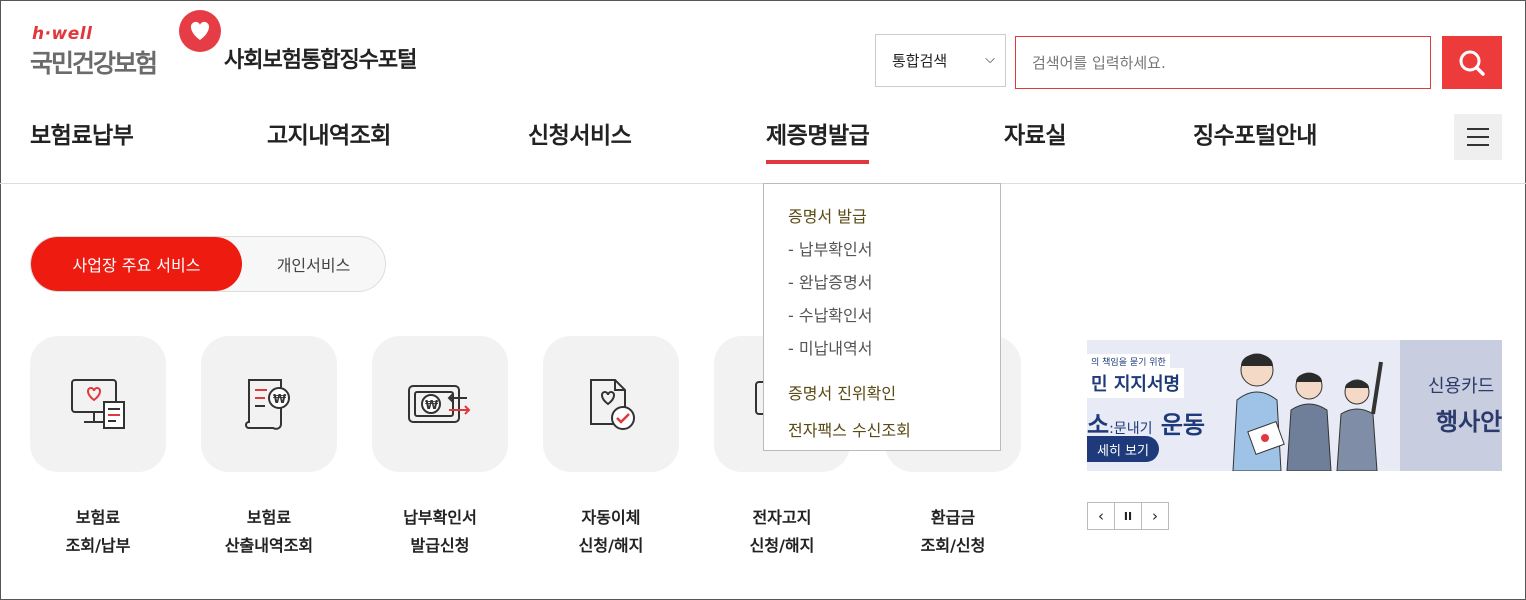 Image resolution: width=1526 pixels, height=600 pixels. Describe the element at coordinates (62, 34) in the screenshot. I see `logo-hwell-text: h·well` at that location.